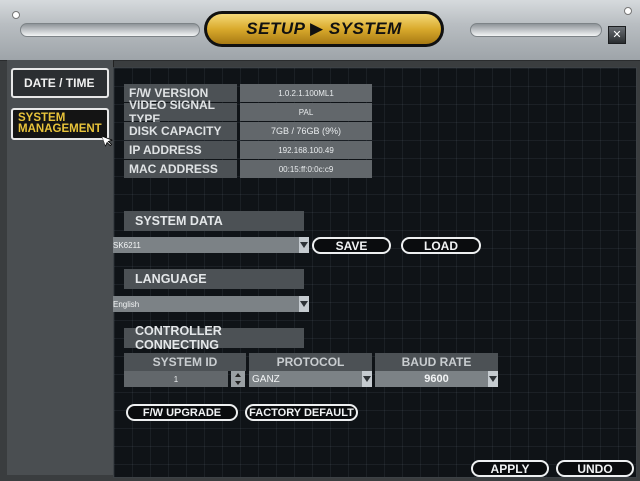 The width and height of the screenshot is (640, 481). Describe the element at coordinates (214, 221) in the screenshot. I see `system-data-heading: SYSTEM DATA` at that location.